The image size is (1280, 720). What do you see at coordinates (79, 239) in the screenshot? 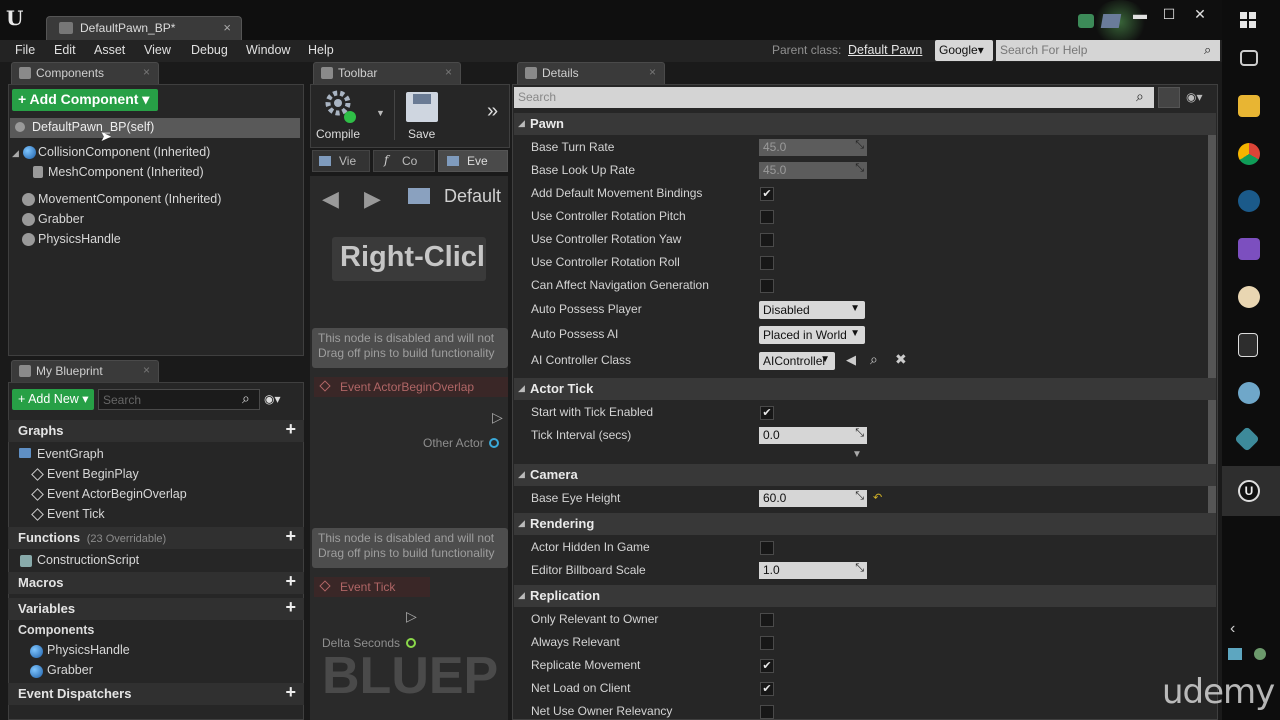
I see `component-physicshandle: PhysicsHandle` at bounding box center [79, 239].